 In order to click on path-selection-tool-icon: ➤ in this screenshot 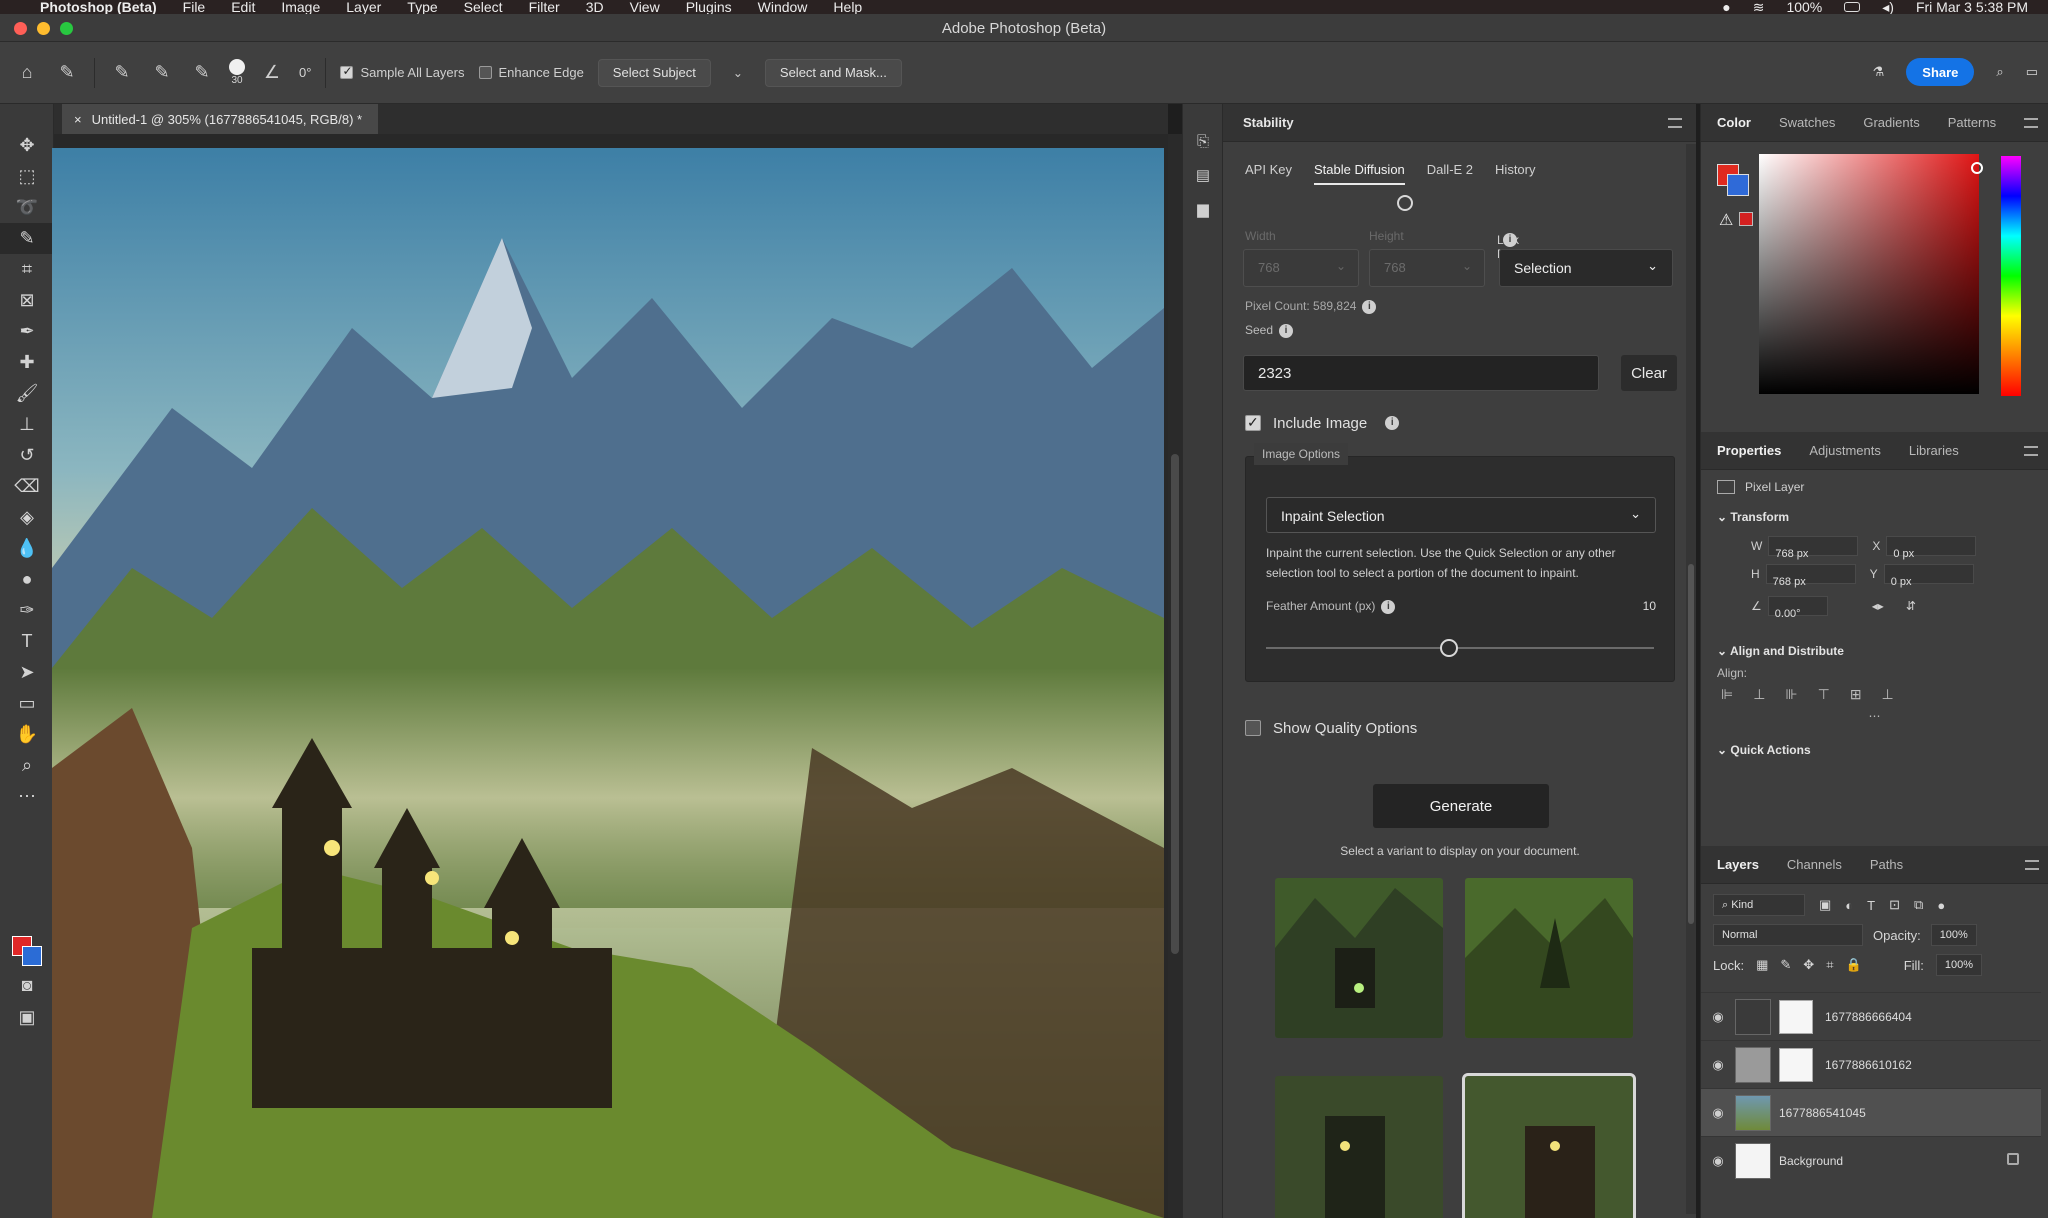, I will do `click(27, 672)`.